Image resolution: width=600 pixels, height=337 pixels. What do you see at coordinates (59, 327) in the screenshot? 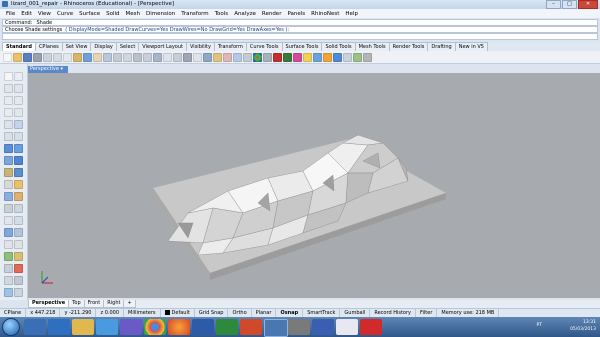
I see `outlook-taskbar-icon` at bounding box center [59, 327].